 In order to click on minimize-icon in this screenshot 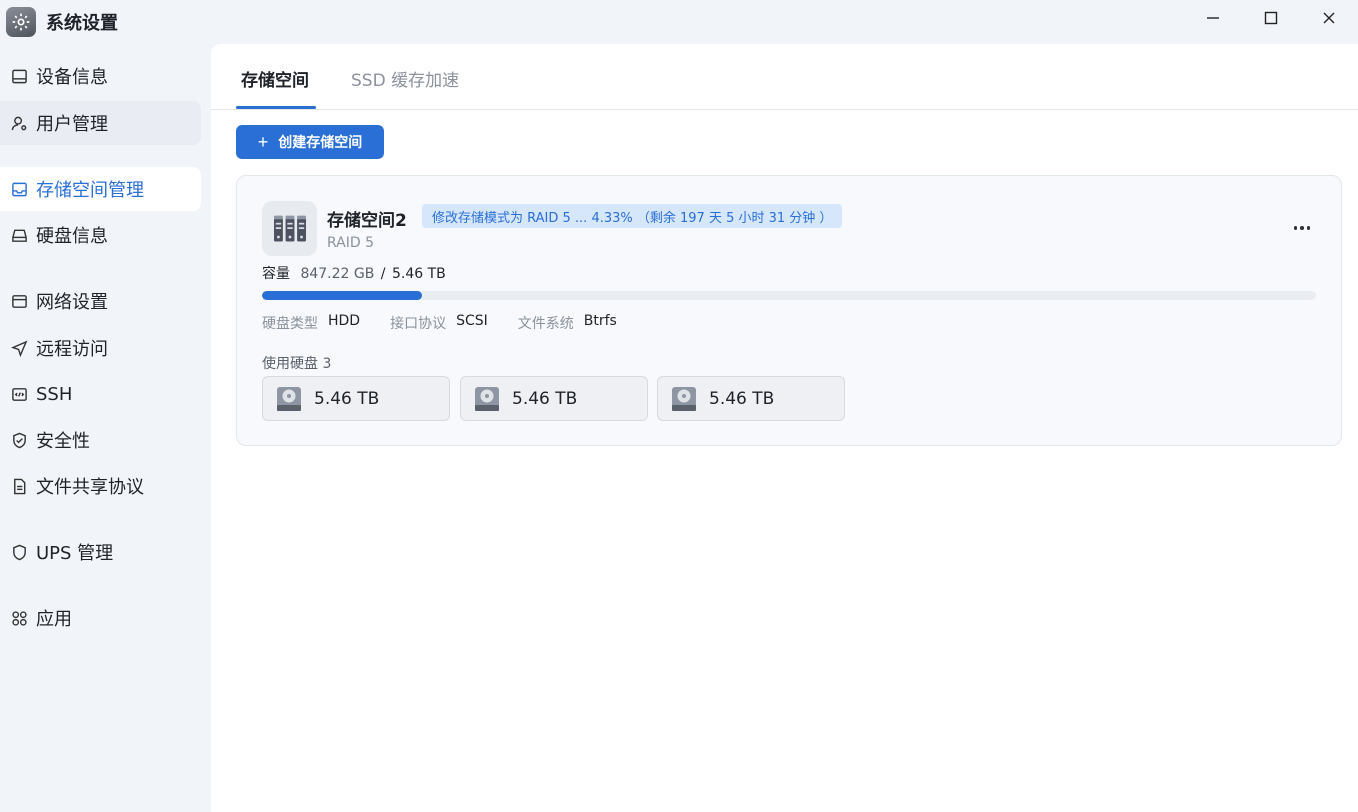, I will do `click(1213, 18)`.